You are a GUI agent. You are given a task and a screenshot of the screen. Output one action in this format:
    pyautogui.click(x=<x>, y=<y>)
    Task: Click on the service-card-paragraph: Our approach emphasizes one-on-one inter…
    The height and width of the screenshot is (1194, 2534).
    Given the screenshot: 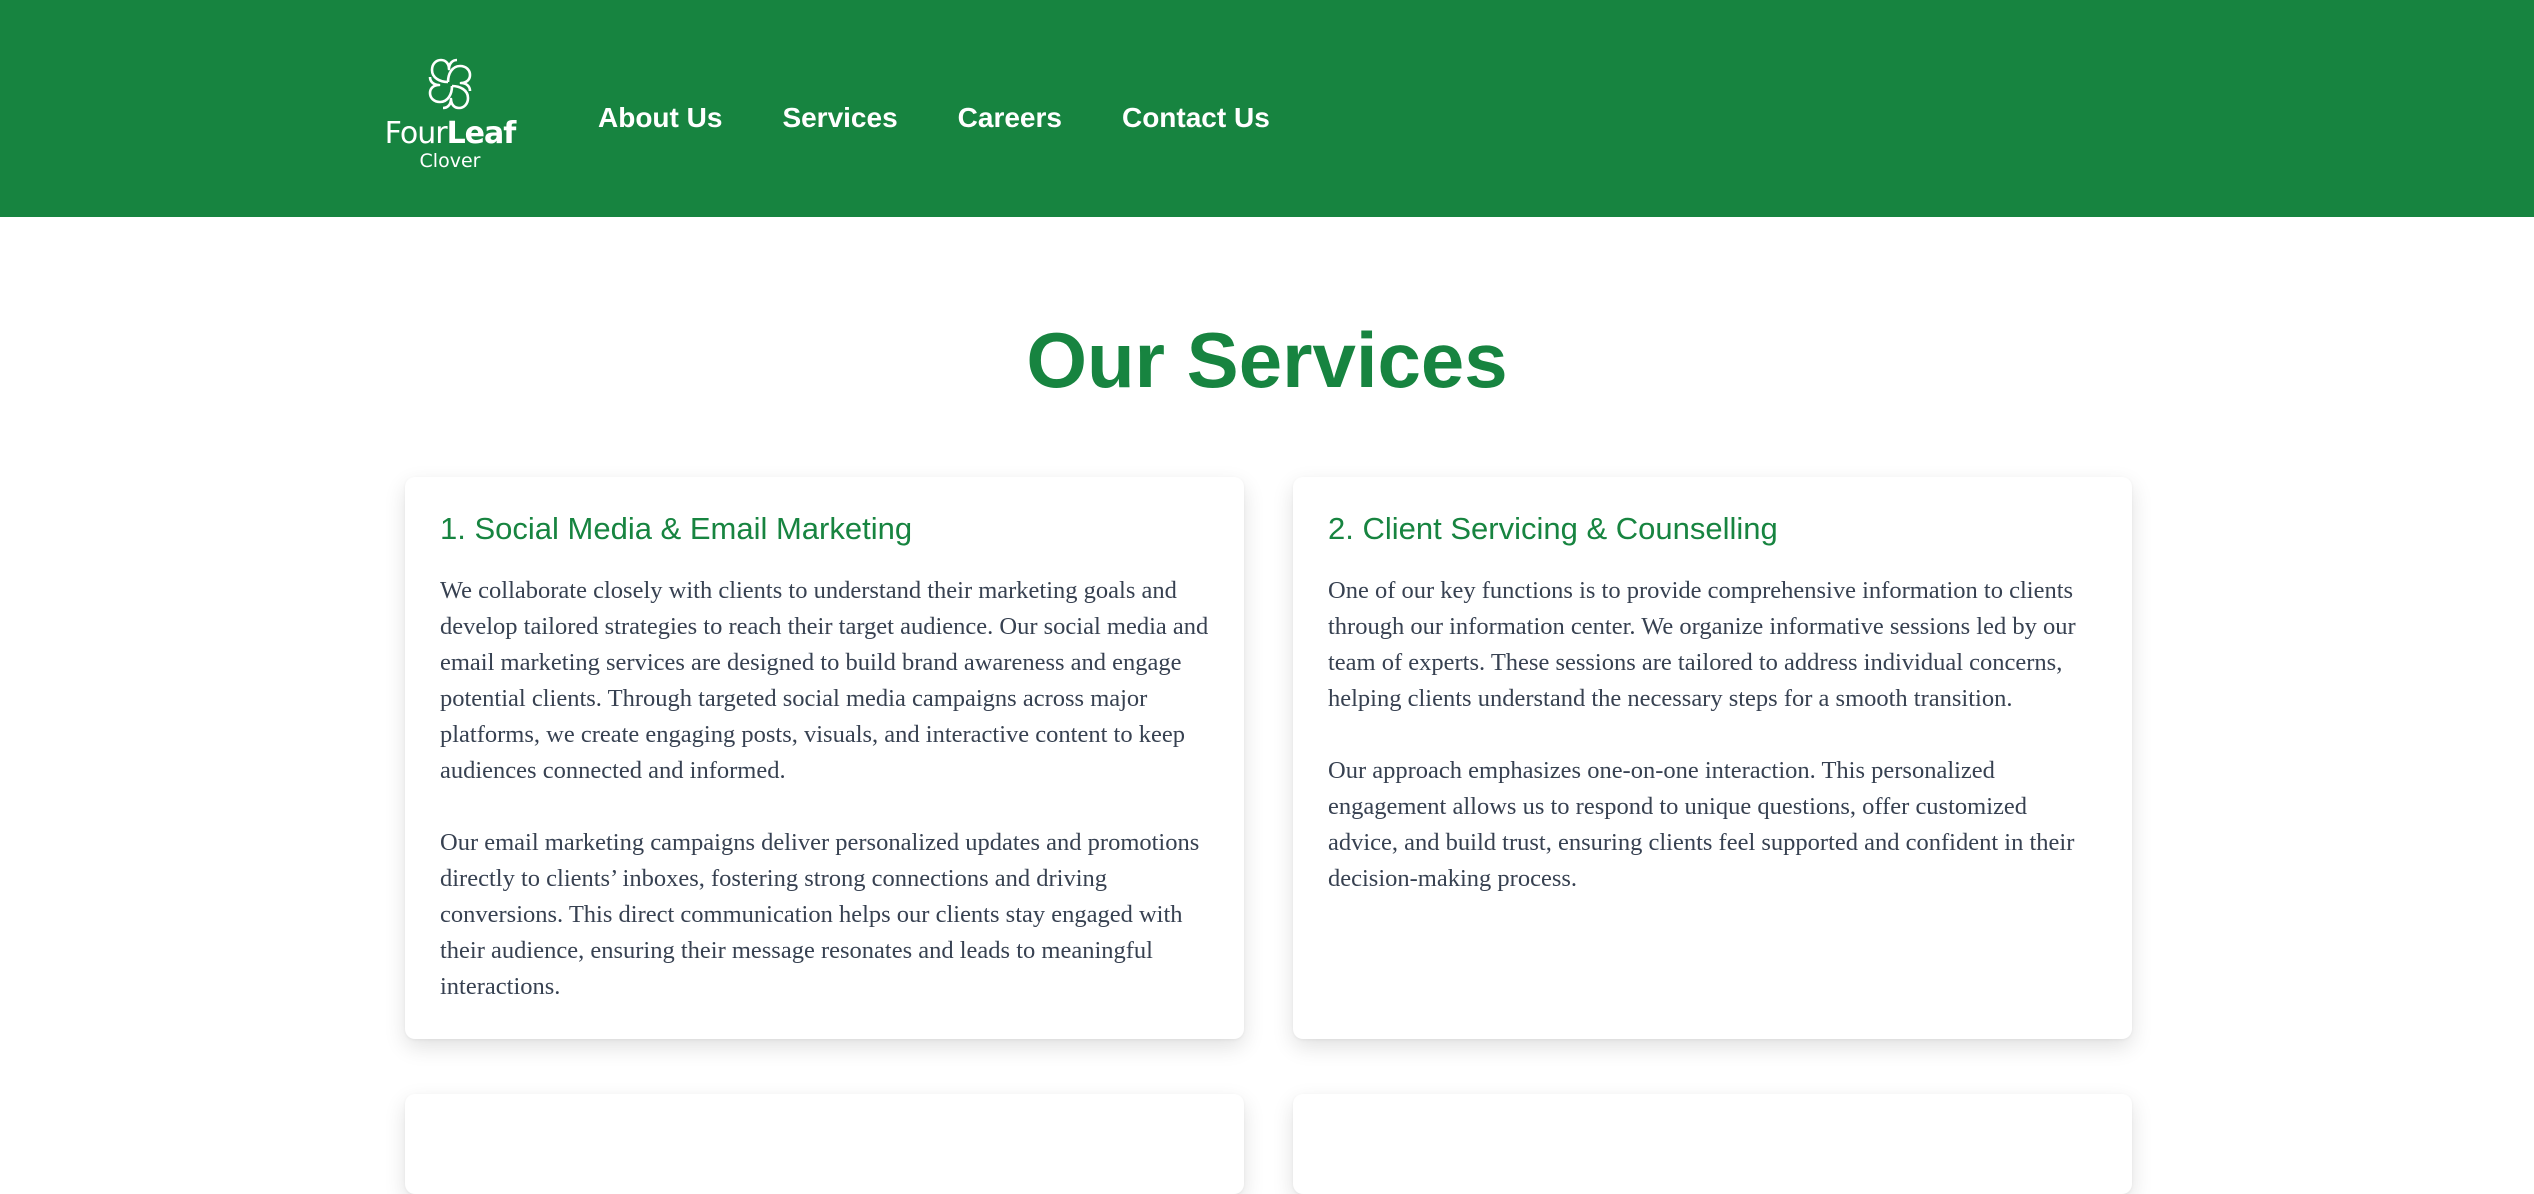 What is the action you would take?
    pyautogui.click(x=1701, y=824)
    